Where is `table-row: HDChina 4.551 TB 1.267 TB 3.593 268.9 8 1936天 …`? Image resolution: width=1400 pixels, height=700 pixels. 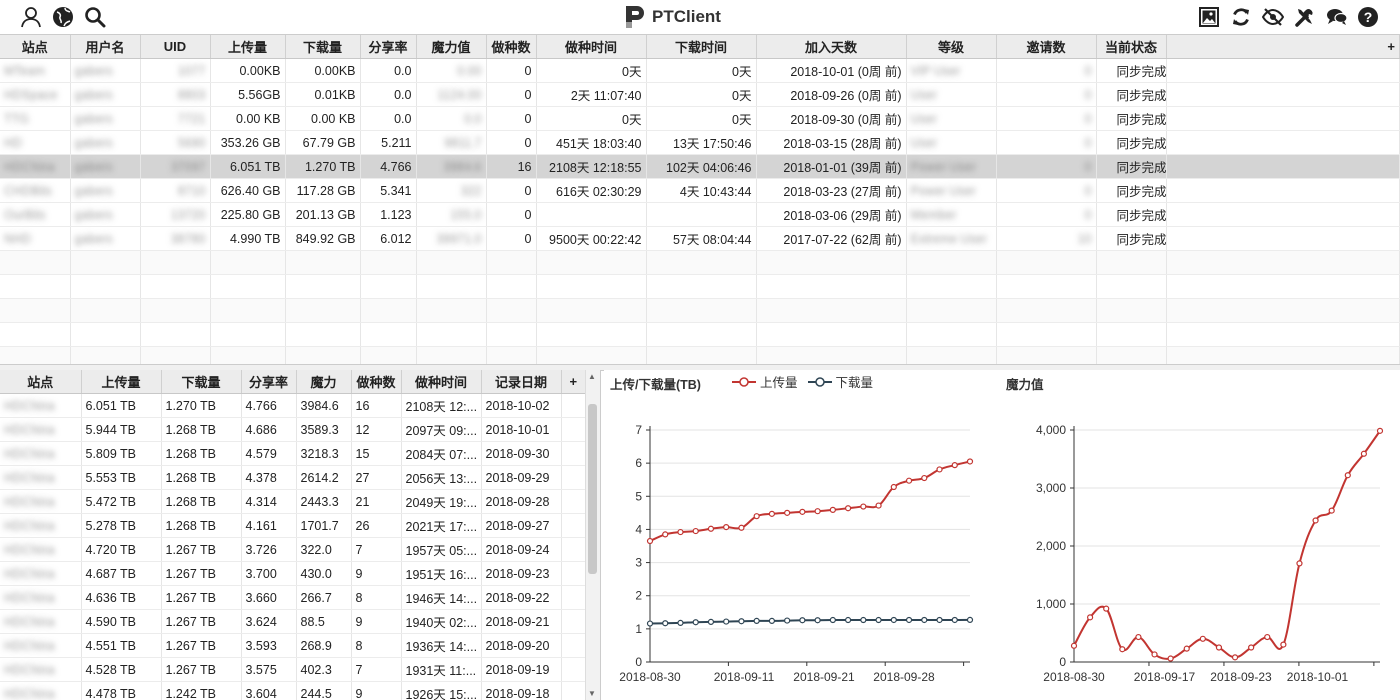 table-row: HDChina 4.551 TB 1.267 TB 3.593 268.9 8 1936天 … is located at coordinates (293, 645).